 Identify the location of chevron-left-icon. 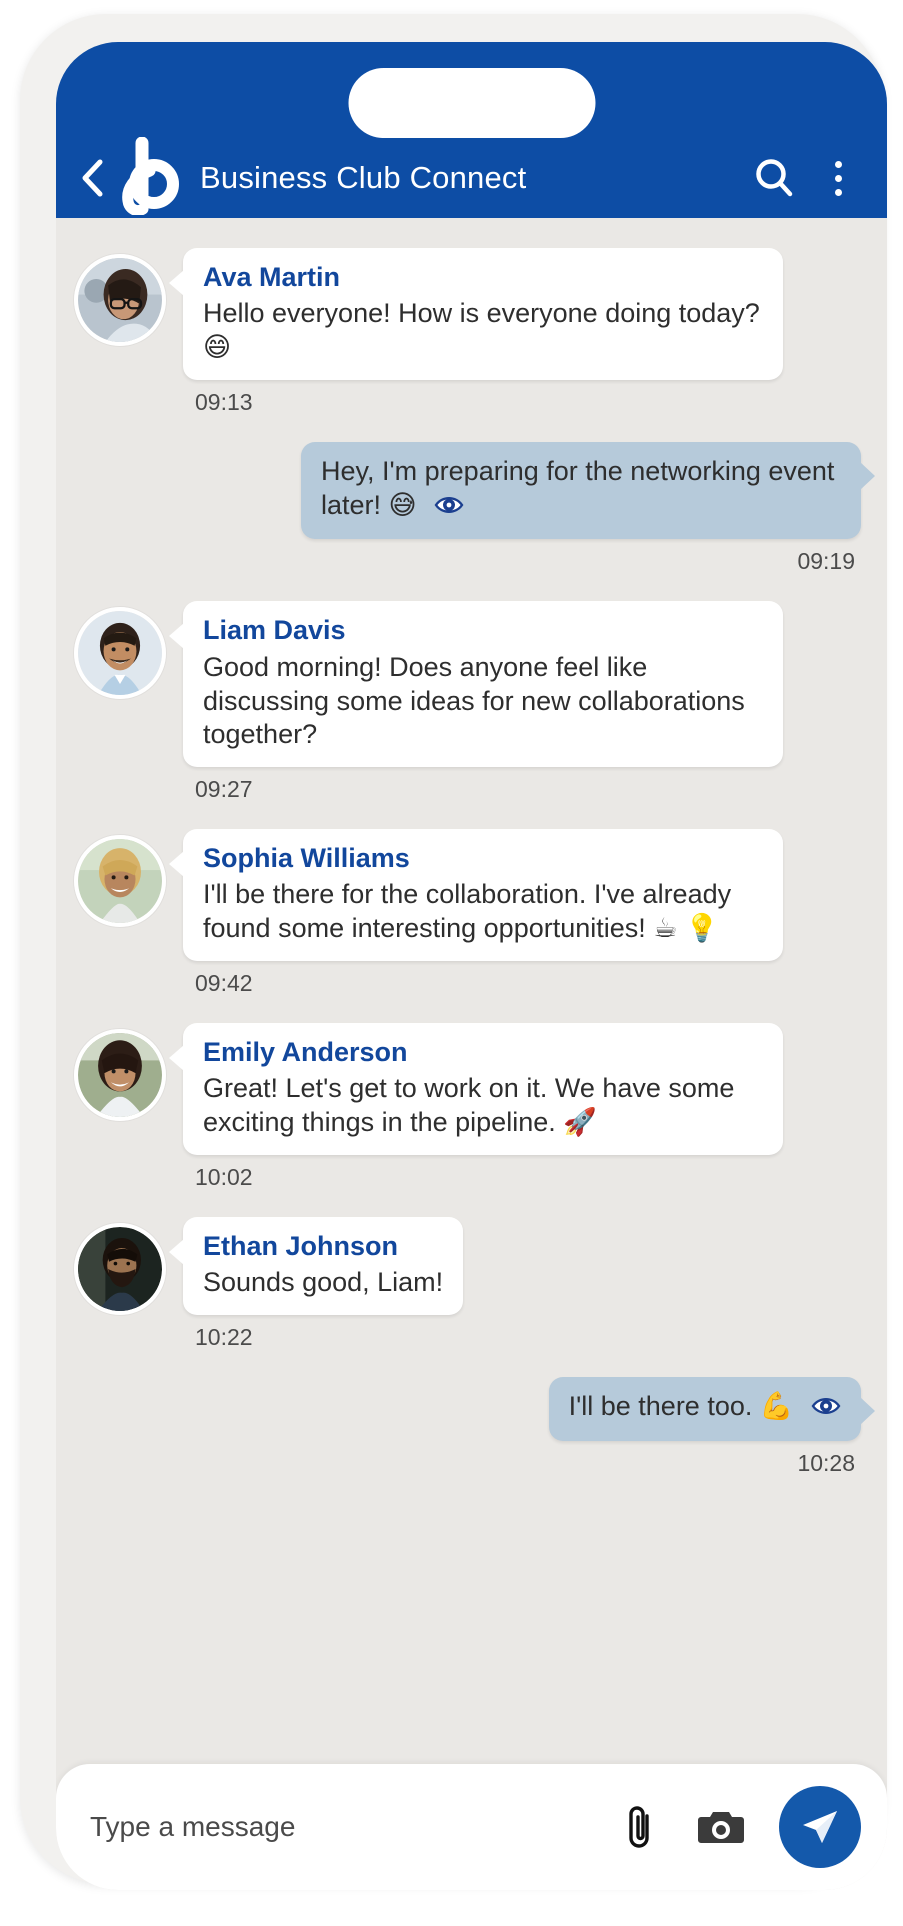
(92, 178).